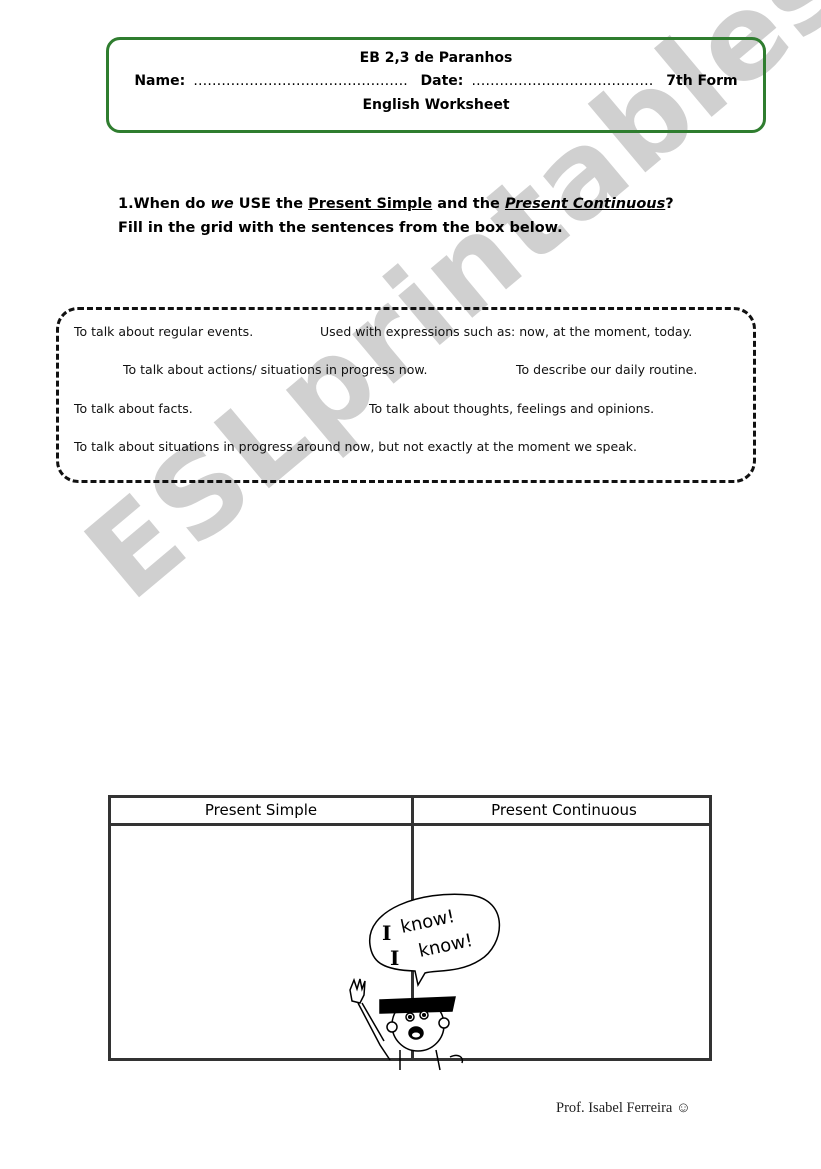 Image resolution: width=821 pixels, height=1169 pixels. Describe the element at coordinates (357, 990) in the screenshot. I see `waving-hand-icon` at that location.